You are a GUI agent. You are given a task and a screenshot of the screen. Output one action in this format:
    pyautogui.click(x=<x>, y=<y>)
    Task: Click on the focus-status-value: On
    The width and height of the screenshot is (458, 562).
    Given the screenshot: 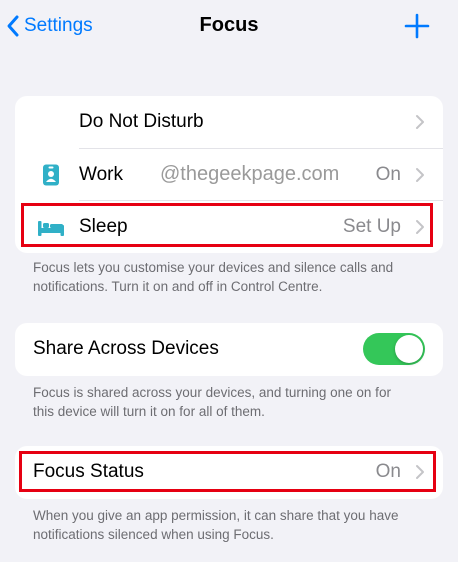 What is the action you would take?
    pyautogui.click(x=388, y=472)
    